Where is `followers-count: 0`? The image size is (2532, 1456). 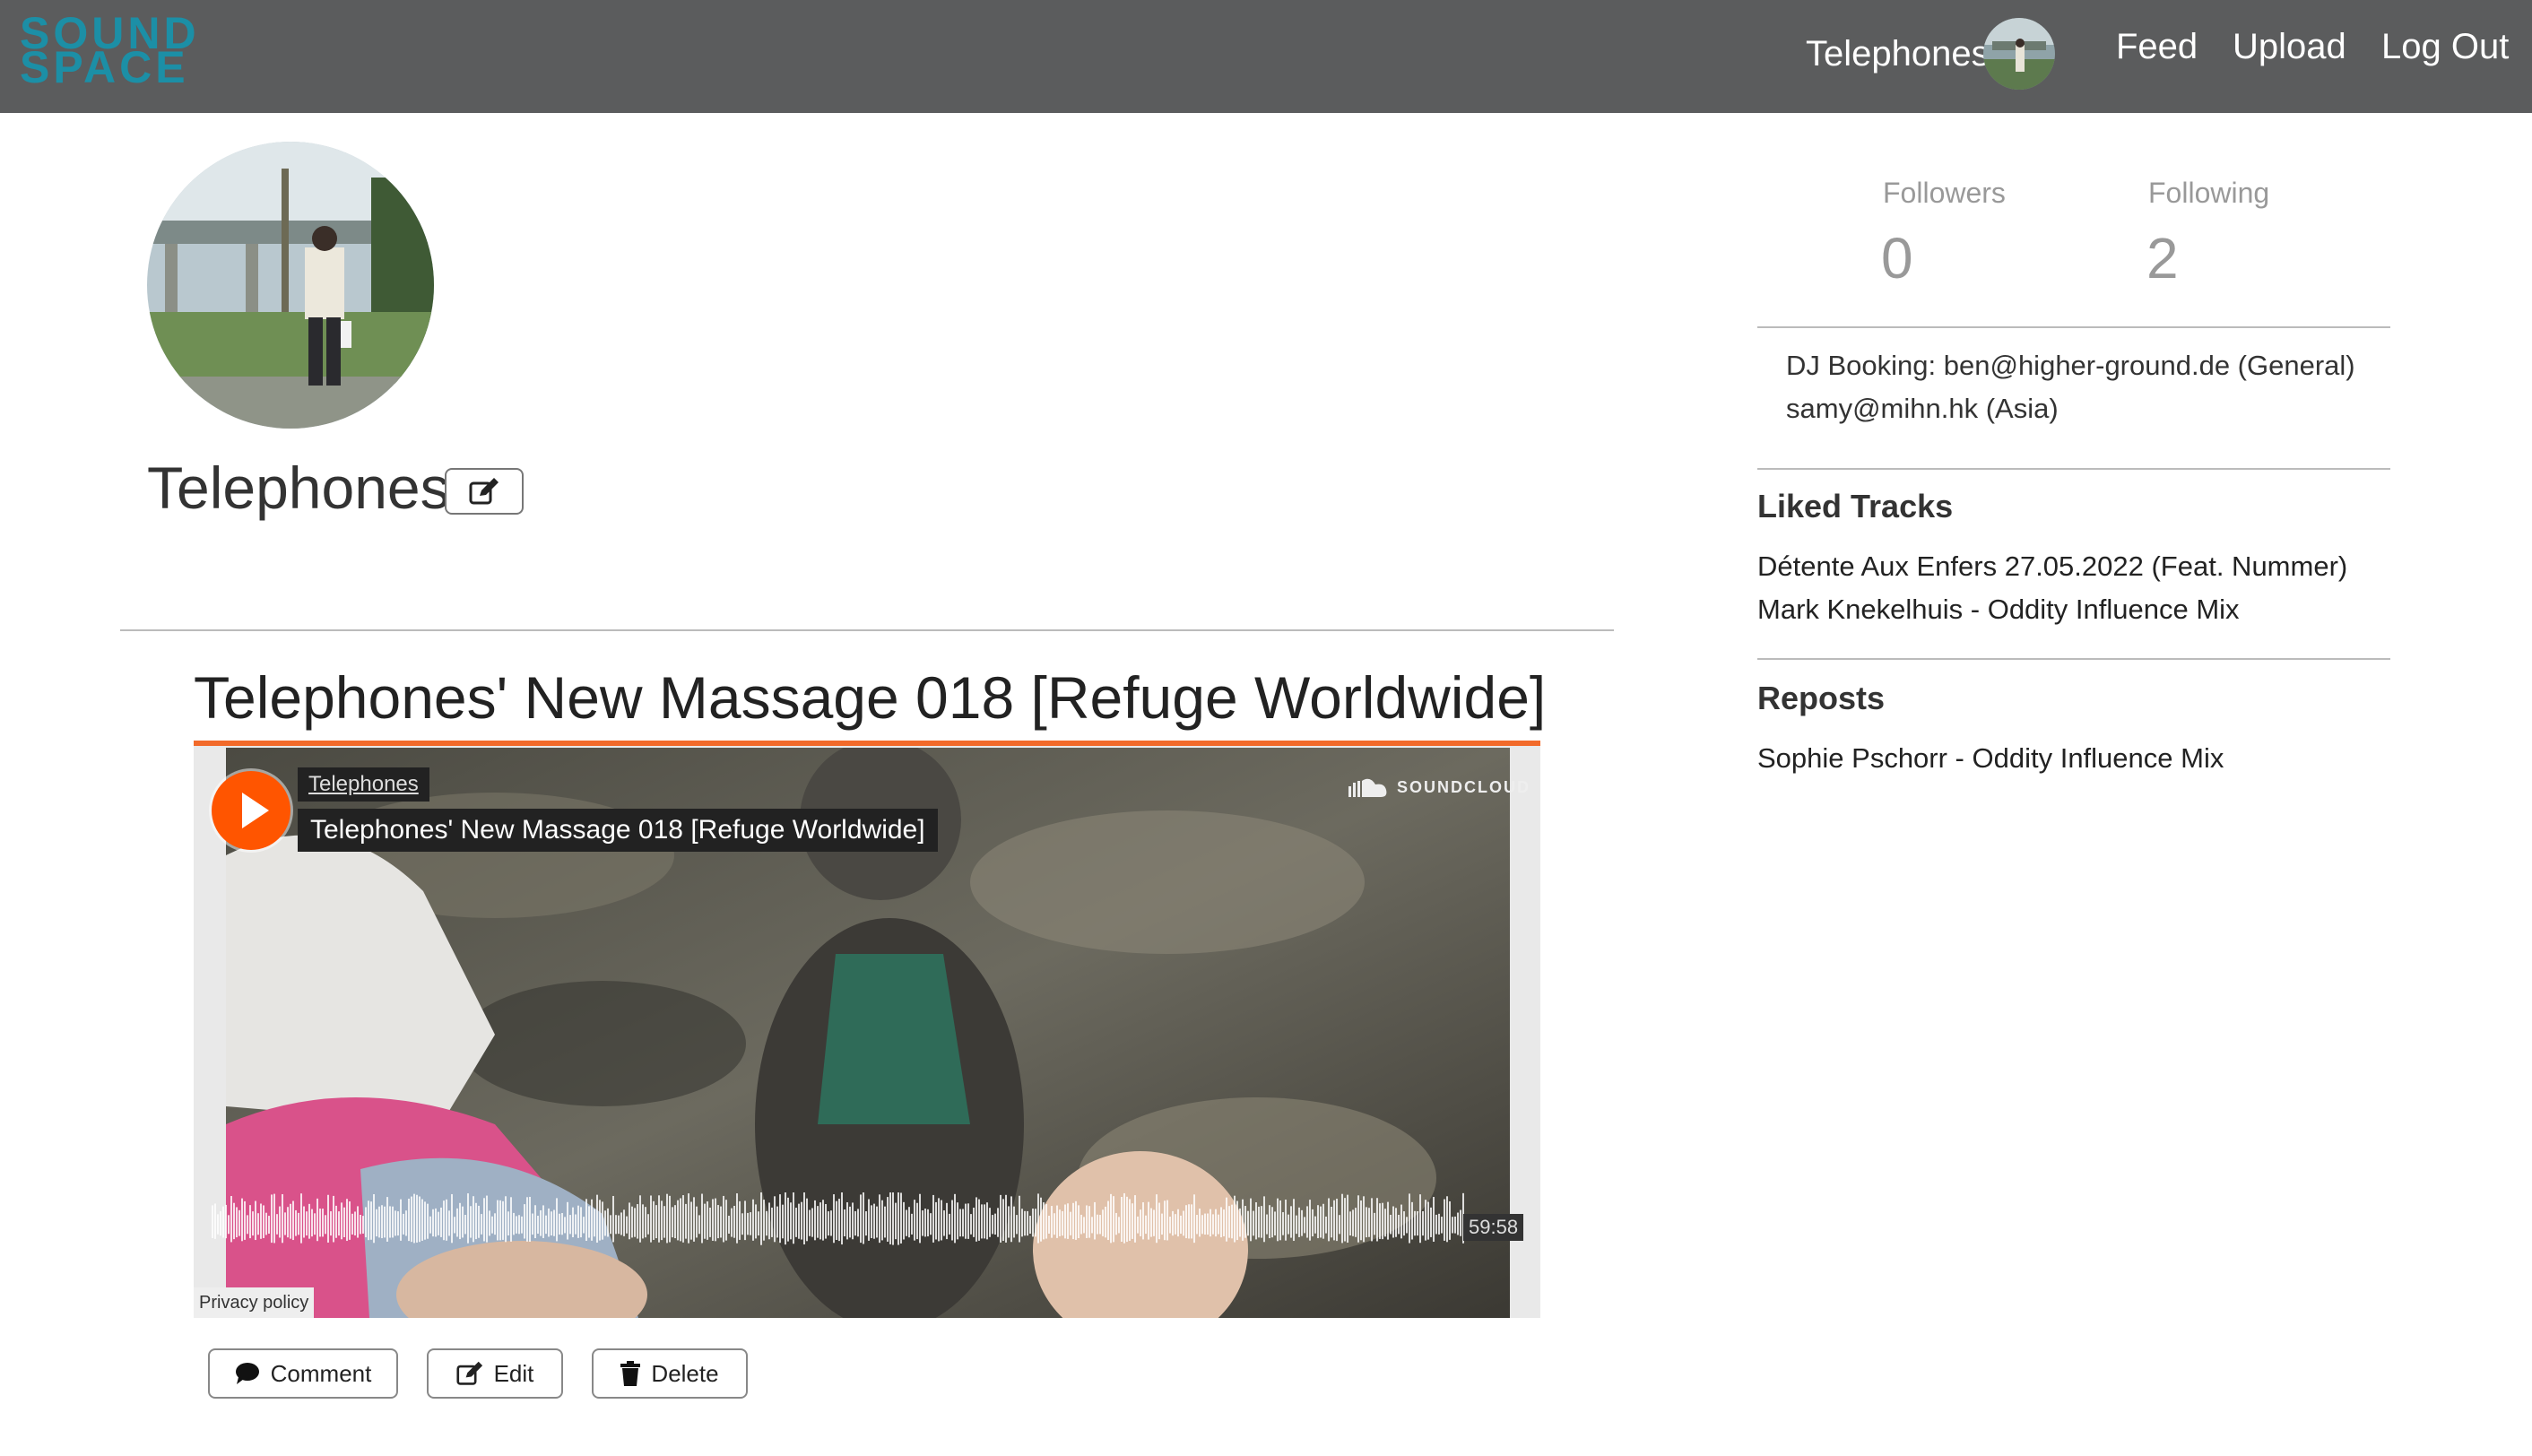
followers-count: 0 is located at coordinates (1897, 258).